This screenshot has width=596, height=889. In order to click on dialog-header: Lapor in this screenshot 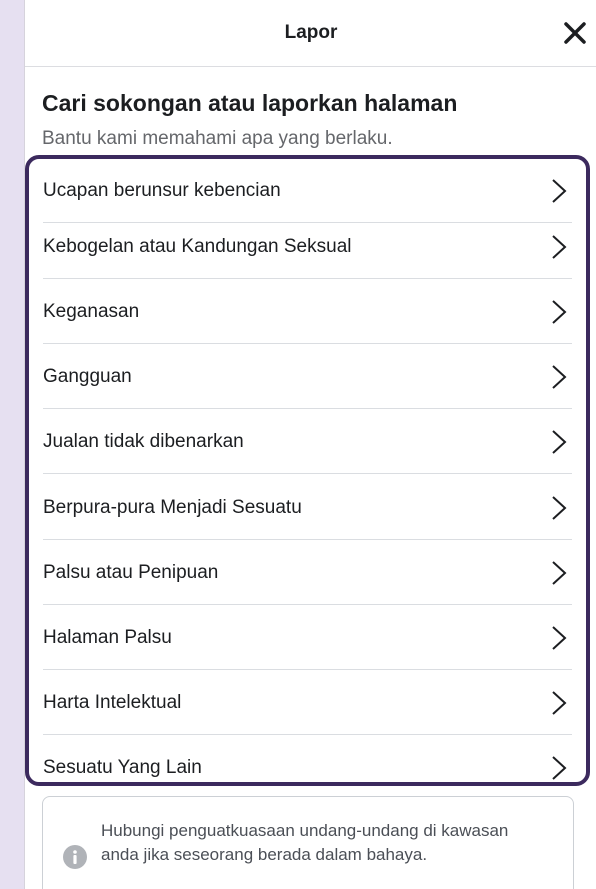, I will do `click(310, 33)`.